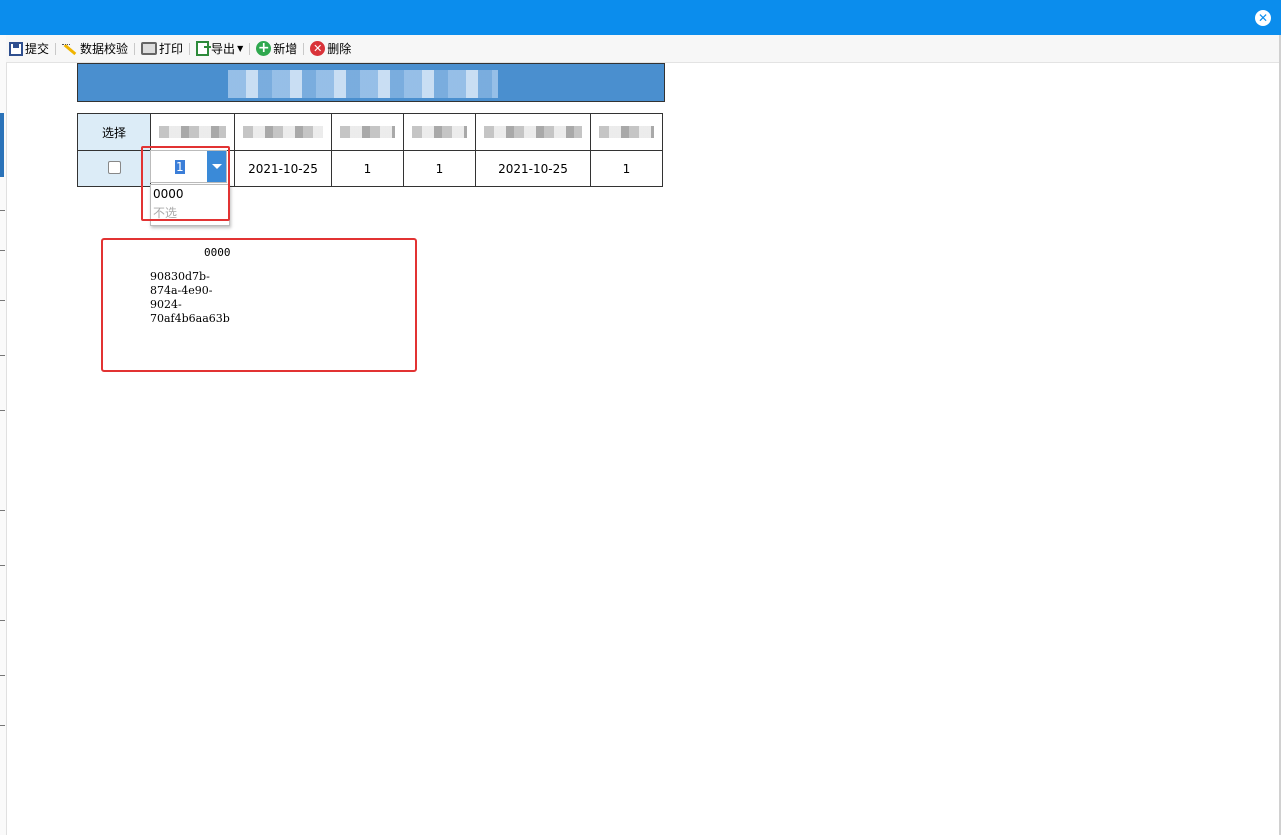 Image resolution: width=1281 pixels, height=835 pixels. Describe the element at coordinates (171, 49) in the screenshot. I see `print-label: 打印` at that location.